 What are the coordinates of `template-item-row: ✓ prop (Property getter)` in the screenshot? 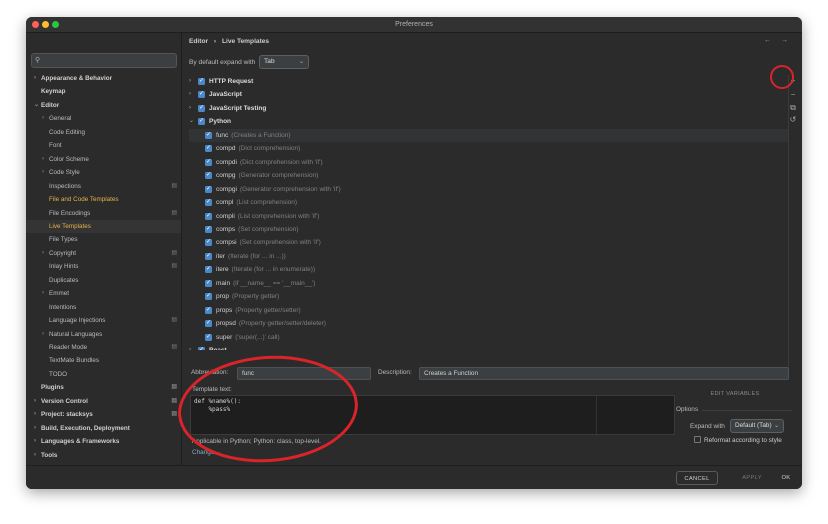 It's located at (488, 296).